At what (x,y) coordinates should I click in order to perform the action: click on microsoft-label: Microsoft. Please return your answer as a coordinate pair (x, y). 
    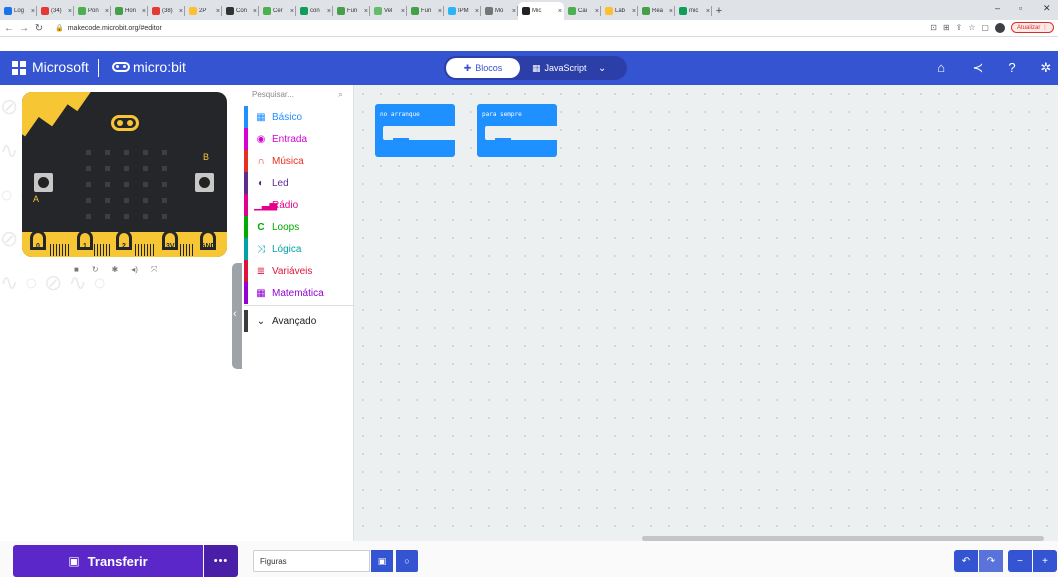
    Looking at the image, I should click on (60, 67).